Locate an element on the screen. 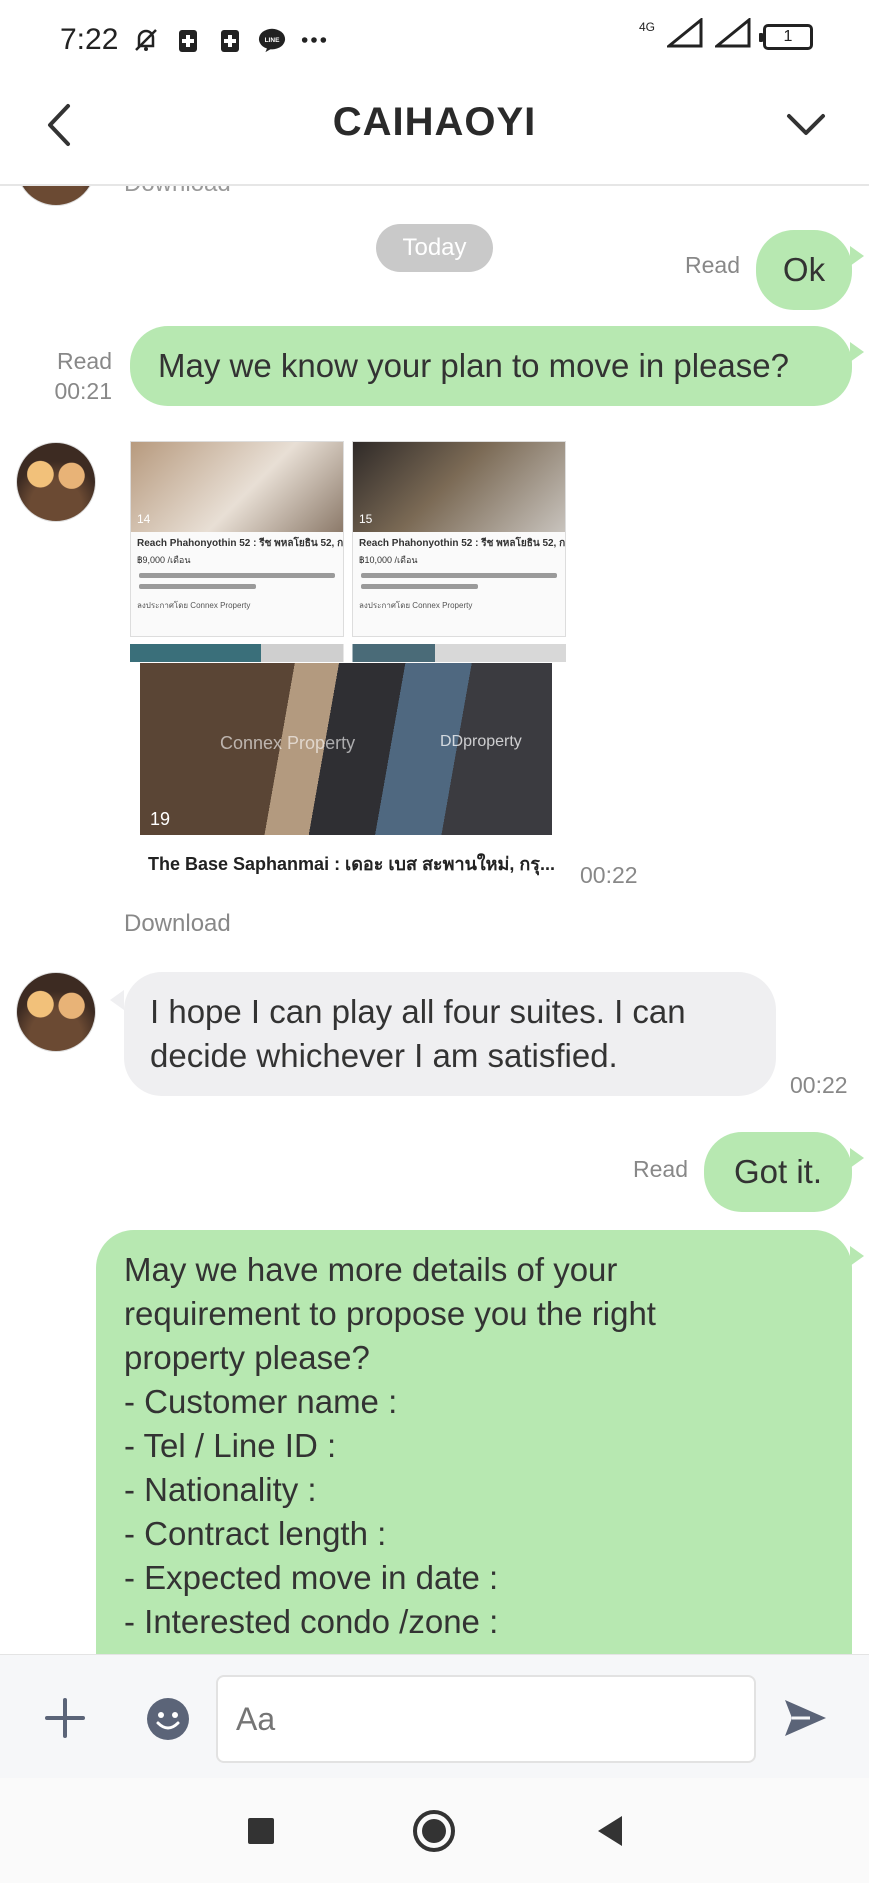 The height and width of the screenshot is (1883, 869). add-attachment-button is located at coordinates (65, 1718).